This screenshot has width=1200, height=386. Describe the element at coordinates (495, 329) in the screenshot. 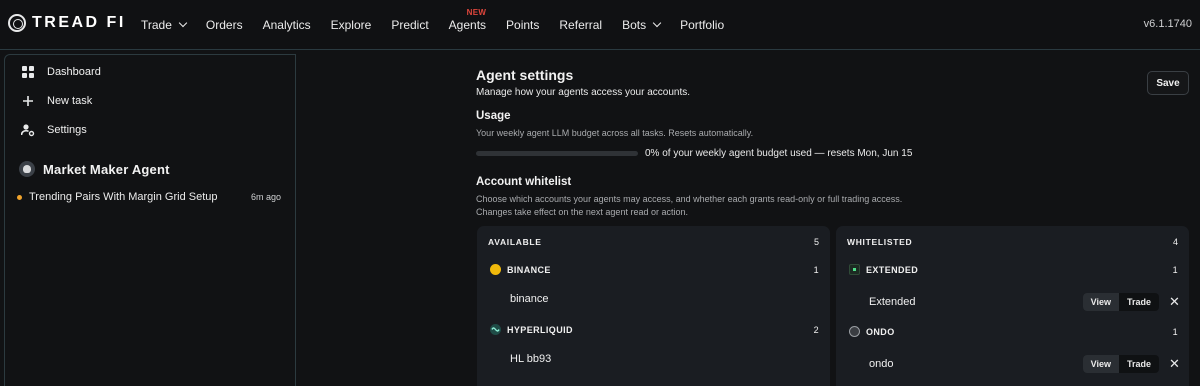

I see `hyperliquid-icon` at that location.